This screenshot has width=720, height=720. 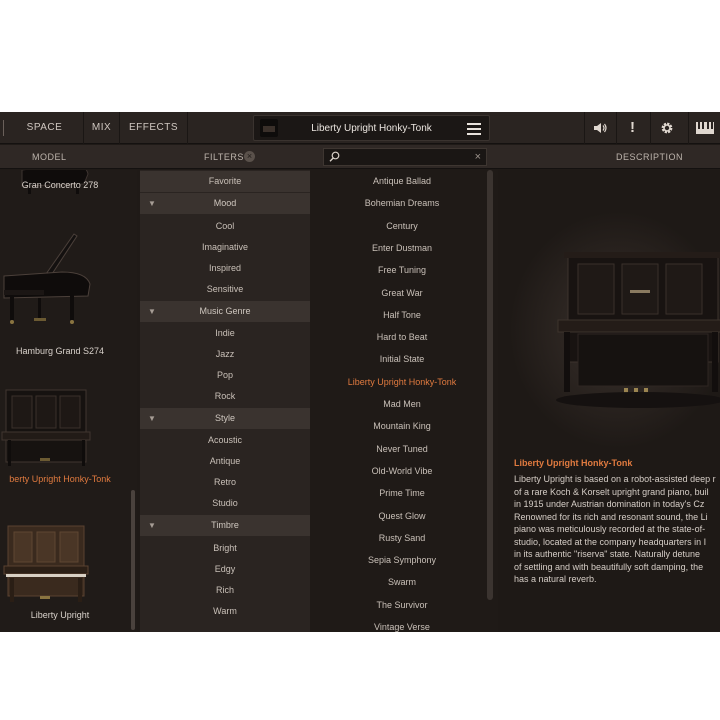 I want to click on preset-list-item: Mountain King, so click(x=402, y=426).